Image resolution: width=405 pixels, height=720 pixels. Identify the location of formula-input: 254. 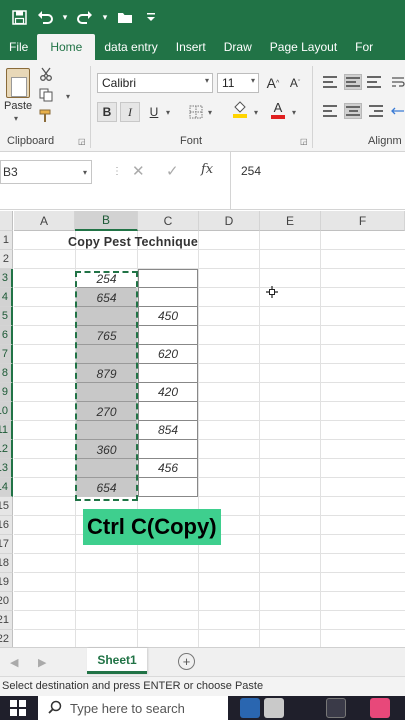
(317, 181).